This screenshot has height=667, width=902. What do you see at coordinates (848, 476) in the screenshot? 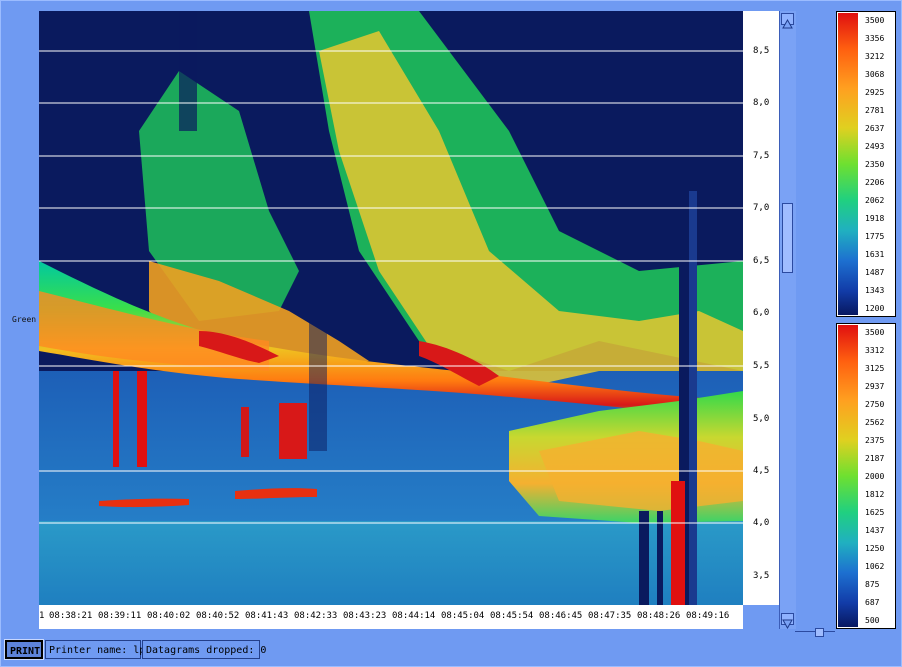
I see `legend-colorbar-bottom` at bounding box center [848, 476].